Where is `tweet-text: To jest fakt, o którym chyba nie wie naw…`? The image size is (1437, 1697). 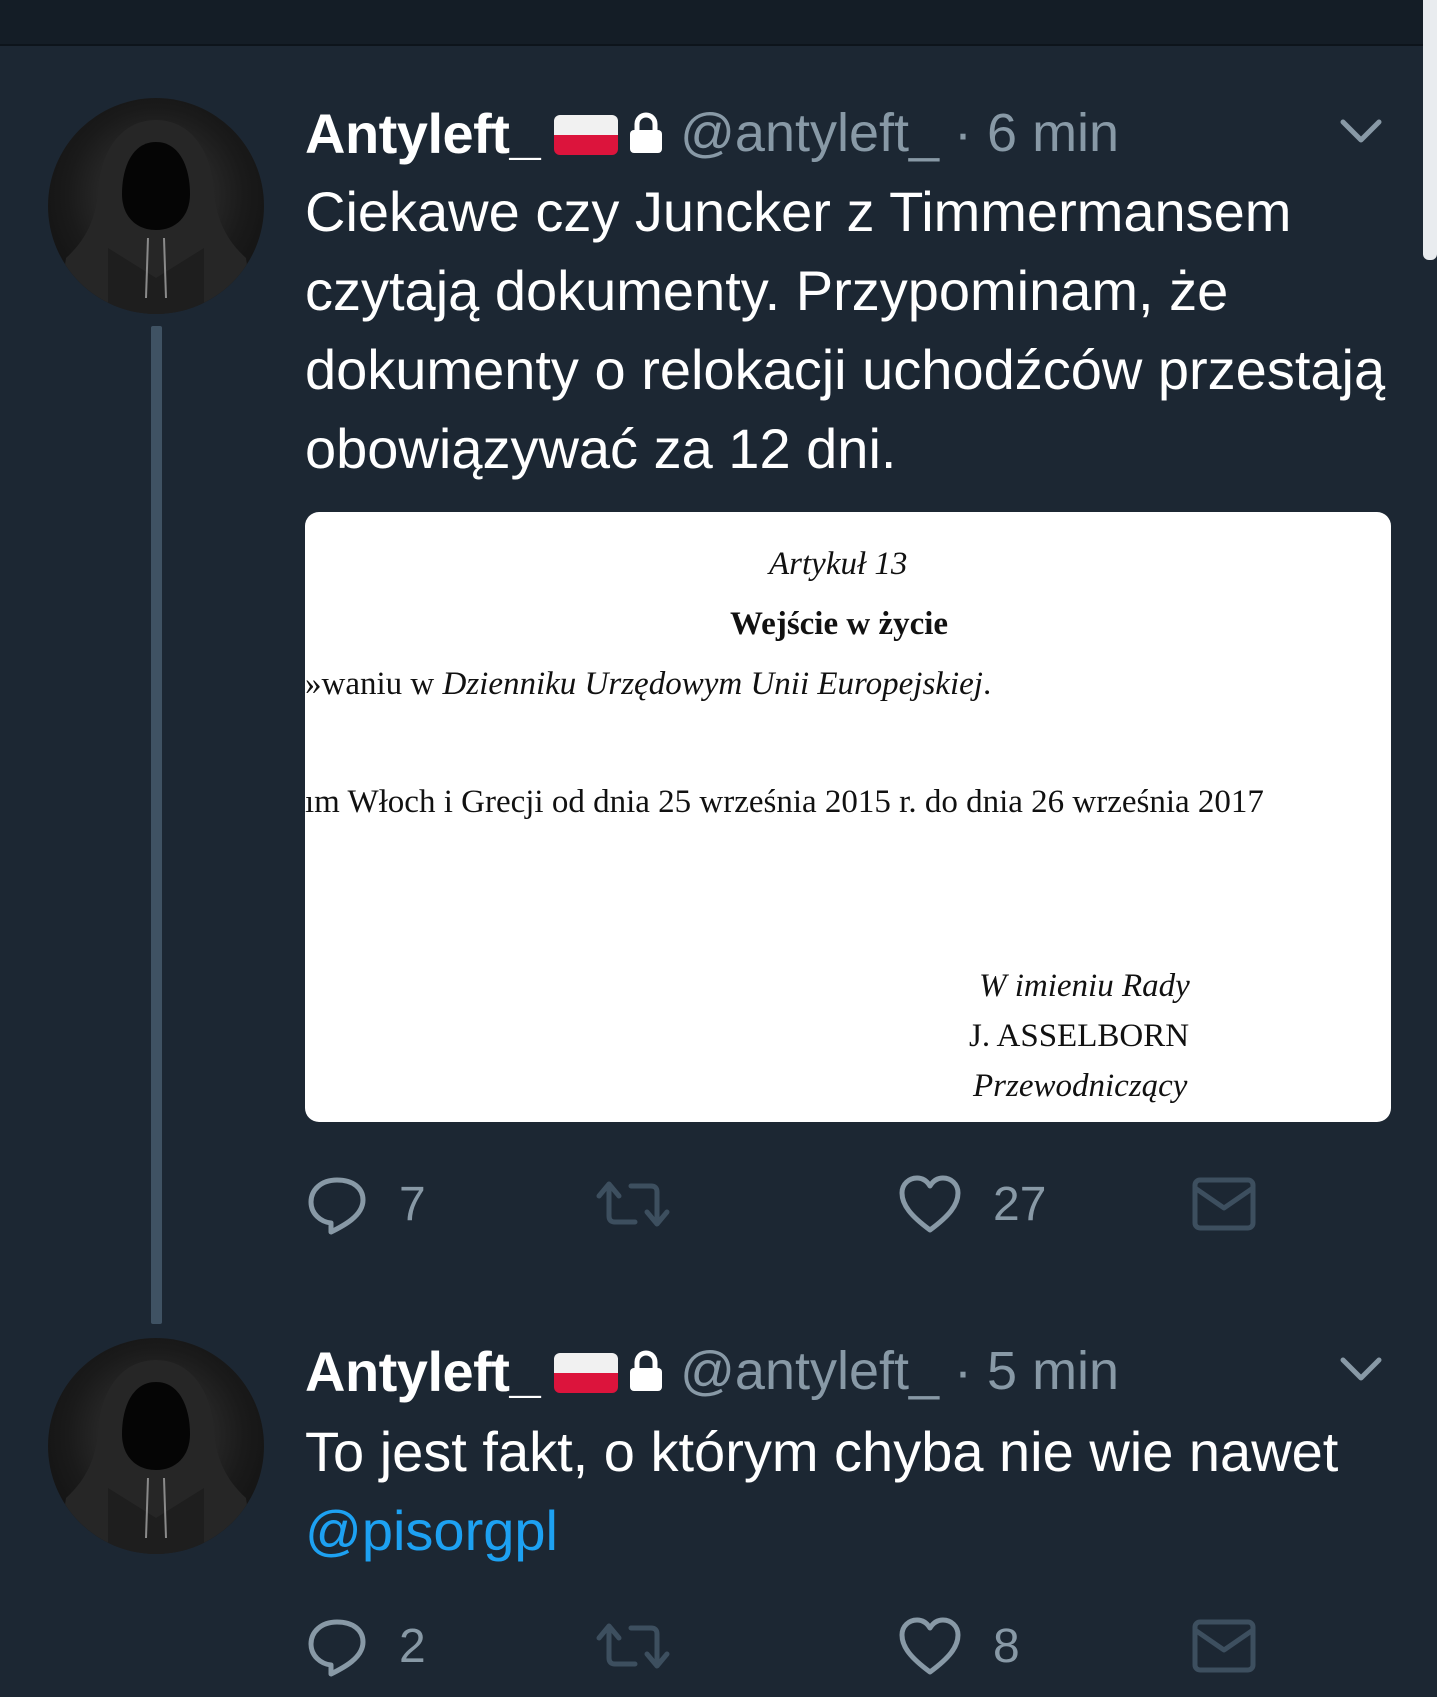 tweet-text: To jest fakt, o którym chyba nie wie naw… is located at coordinates (822, 1491).